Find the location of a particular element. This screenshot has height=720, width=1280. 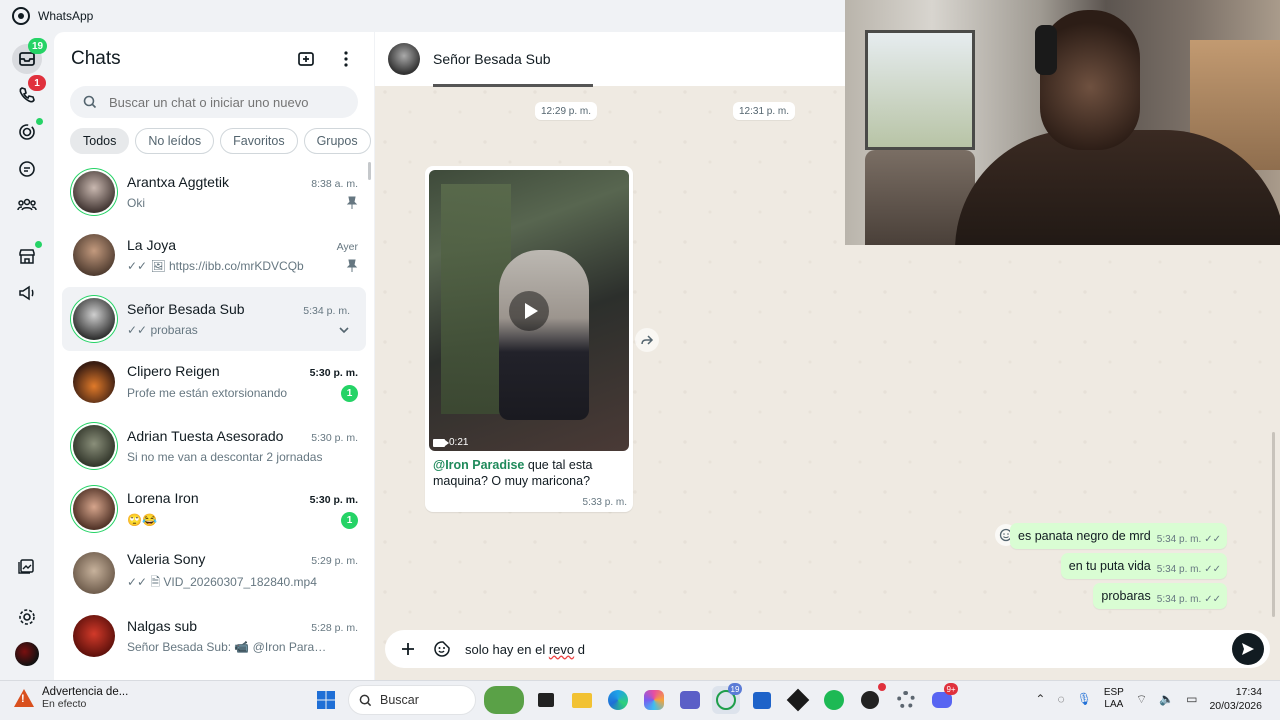

teams-icon is located at coordinates (690, 700).